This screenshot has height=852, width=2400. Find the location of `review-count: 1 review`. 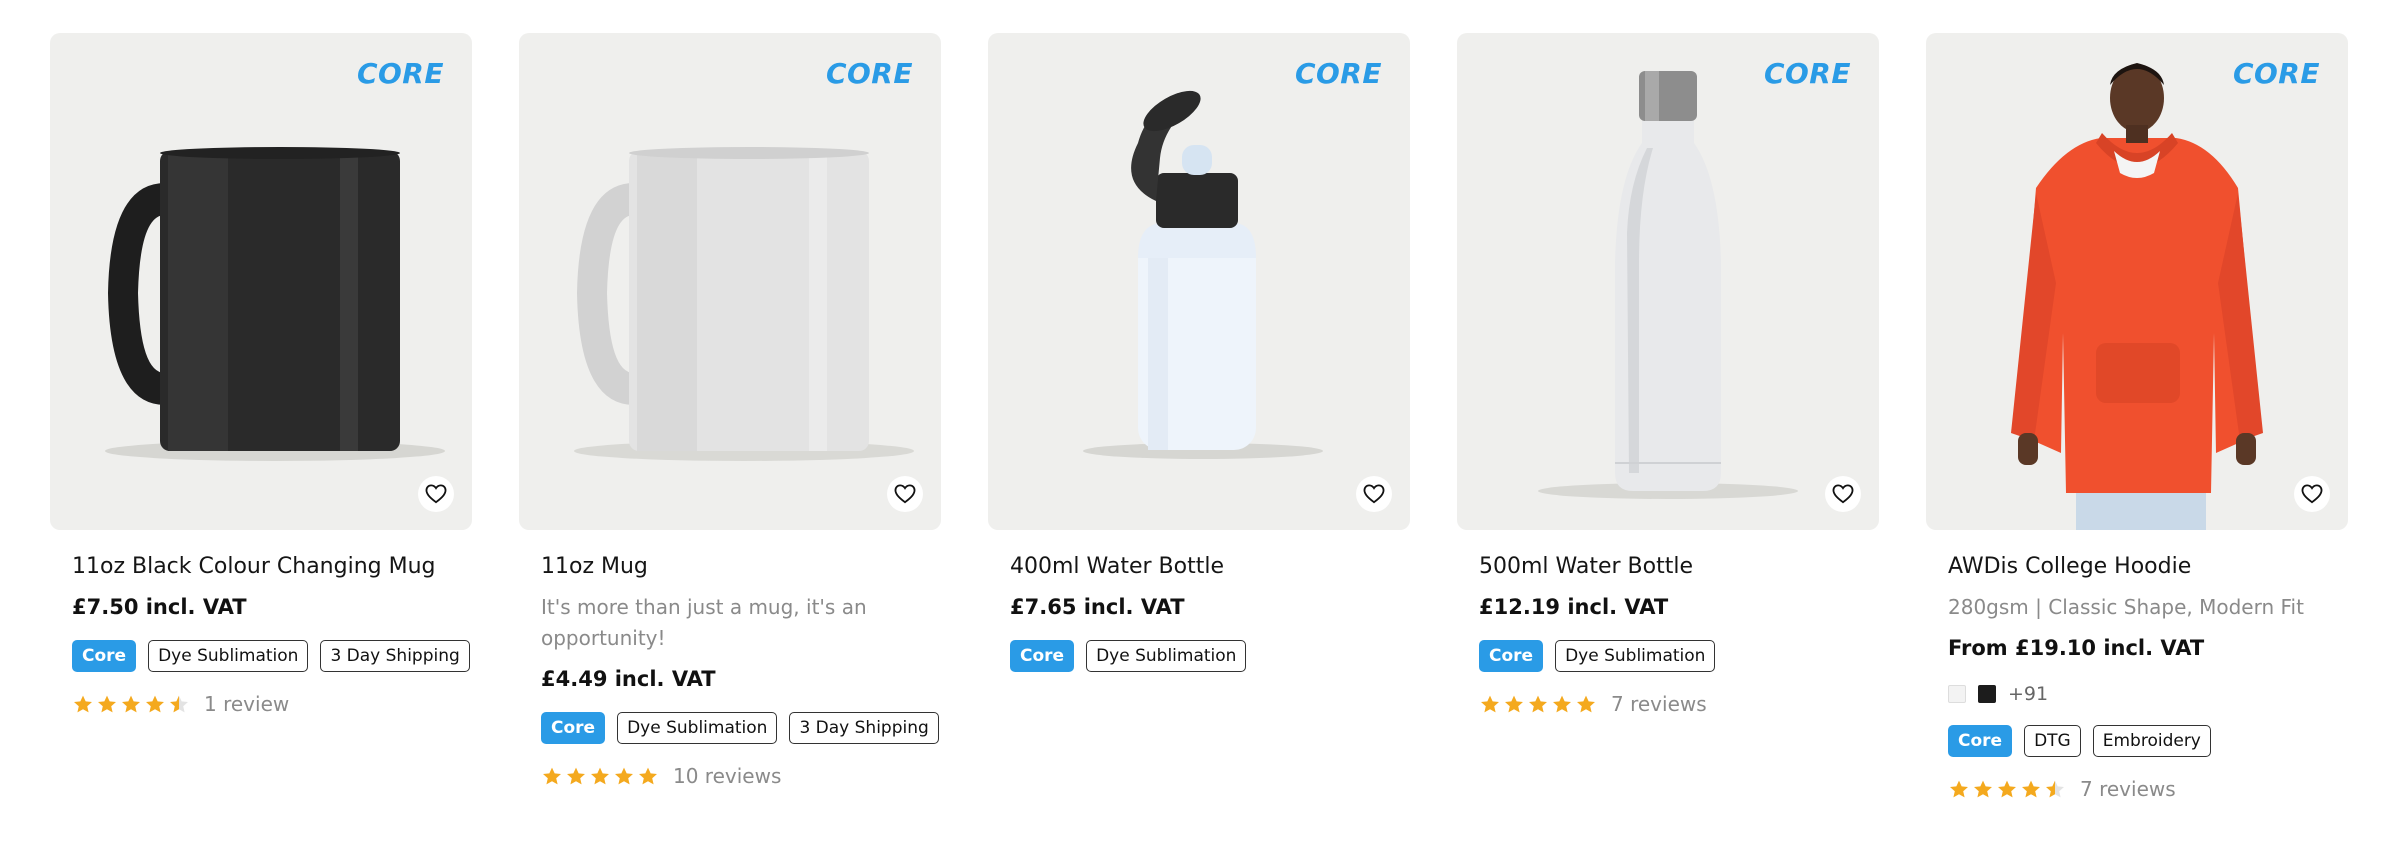

review-count: 1 review is located at coordinates (246, 704).